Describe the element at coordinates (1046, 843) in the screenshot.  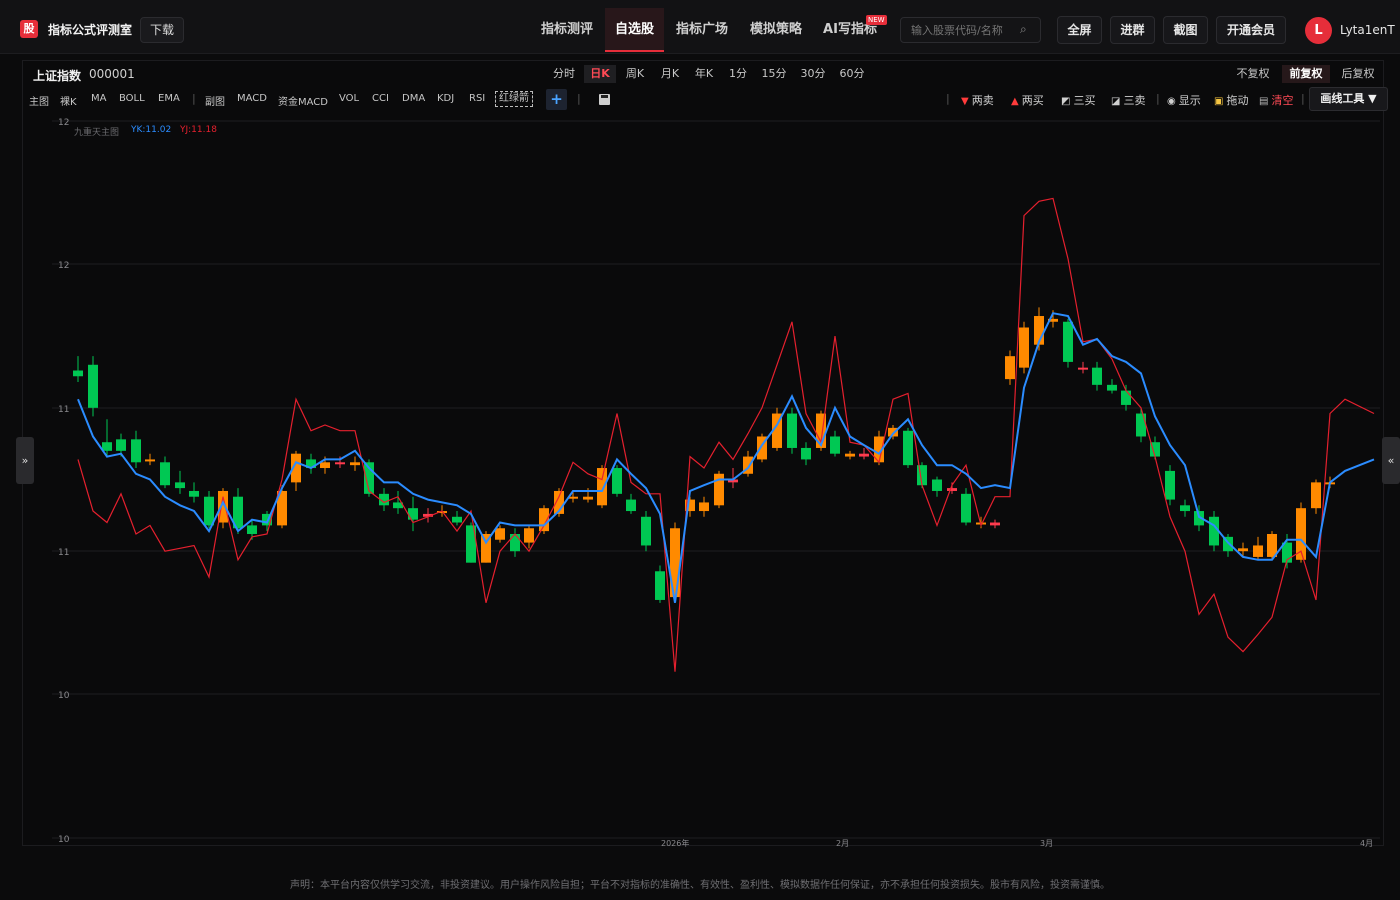
I see `x-tick-label: 3月` at that location.